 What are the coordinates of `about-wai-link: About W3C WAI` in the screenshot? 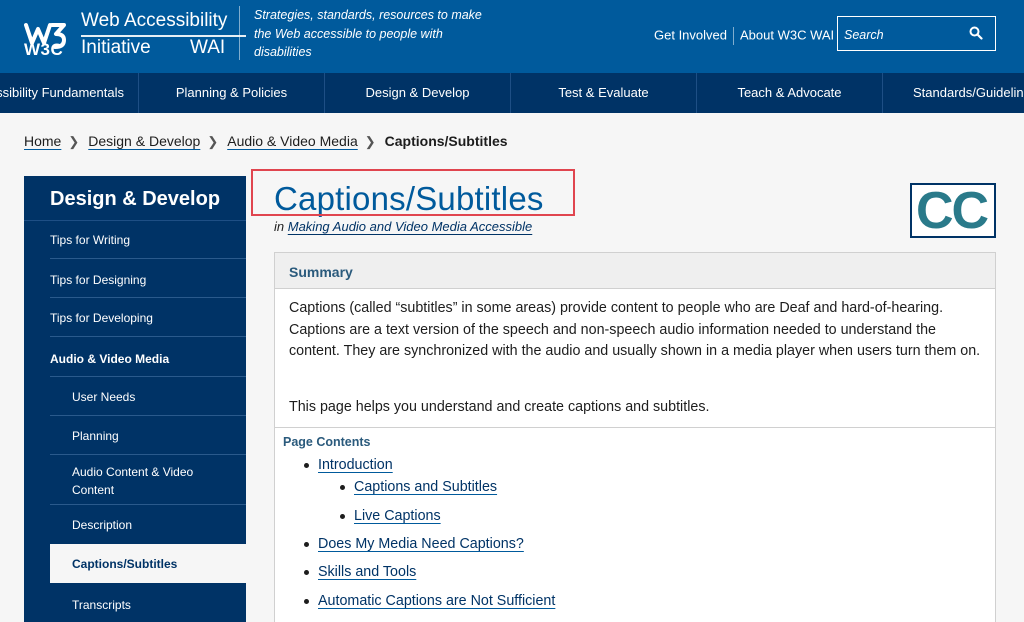 It's located at (787, 34).